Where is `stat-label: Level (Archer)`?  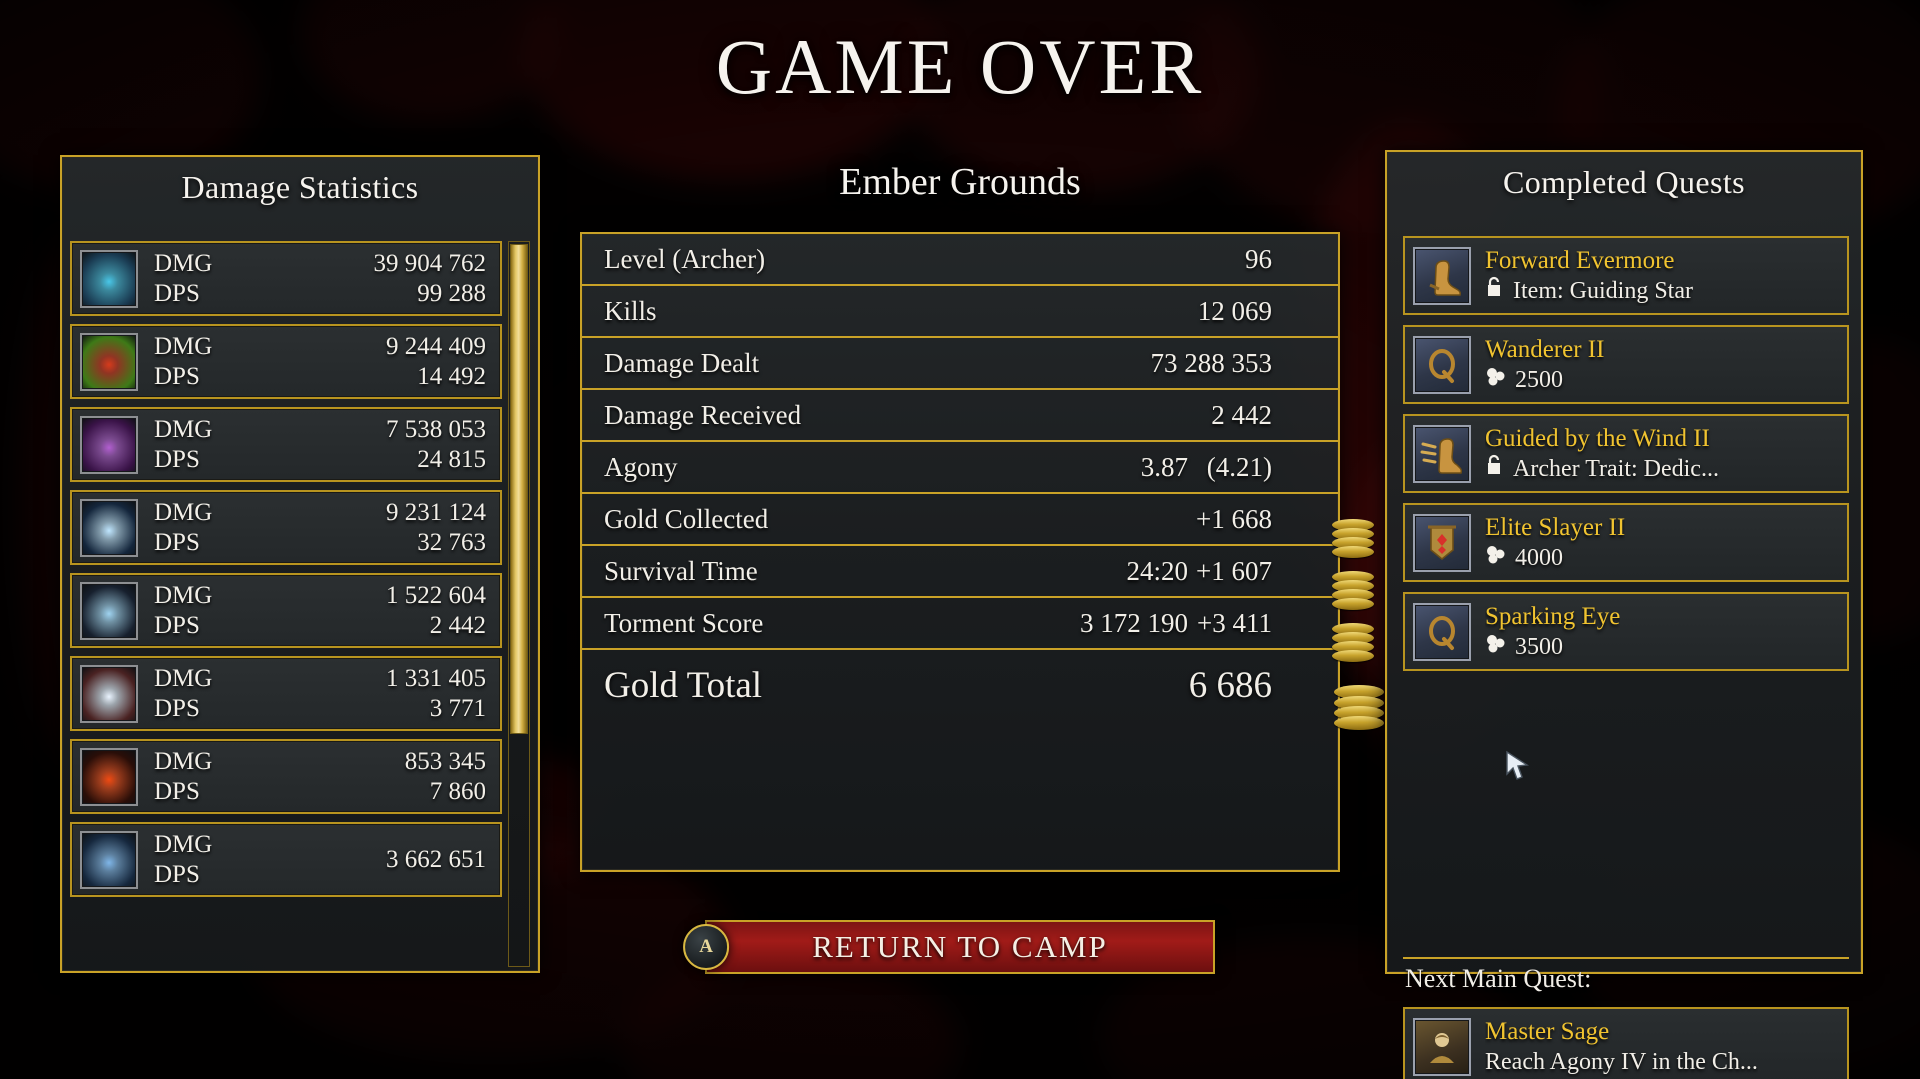
stat-label: Level (Archer) is located at coordinates (685, 258).